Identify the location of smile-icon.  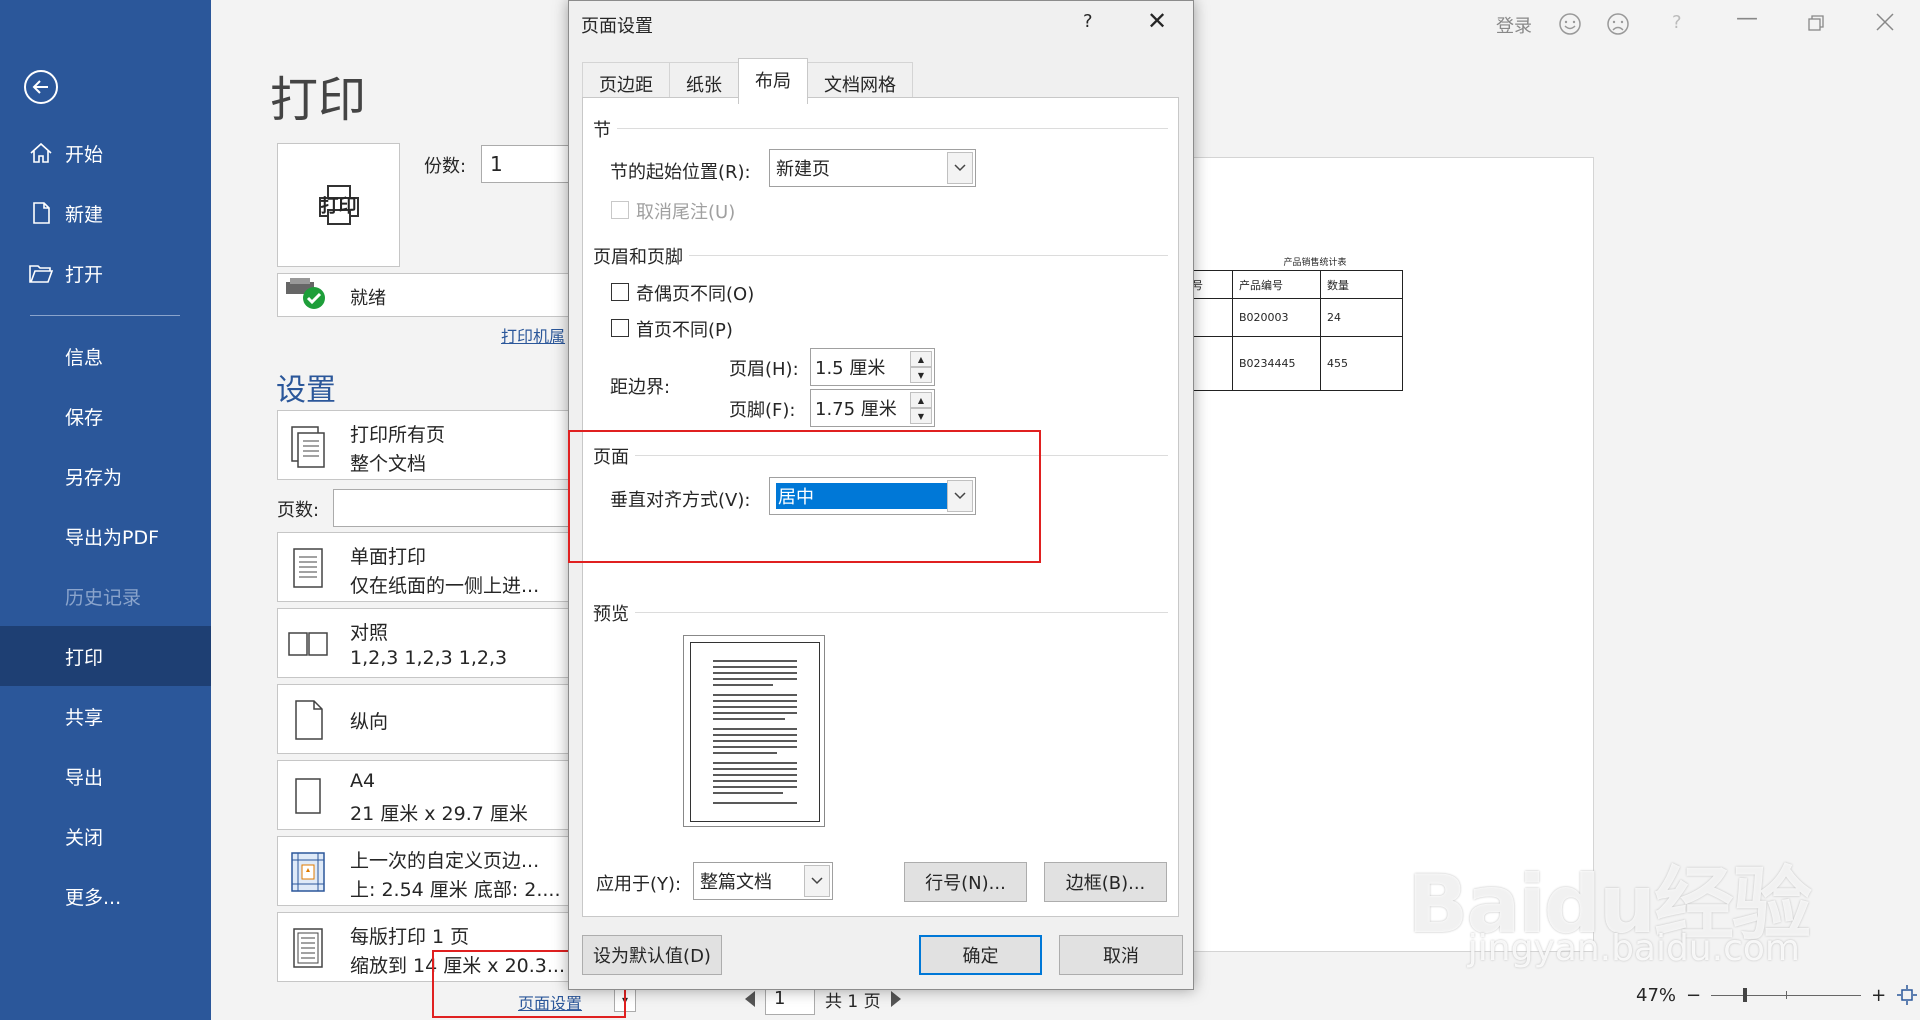
(1570, 24).